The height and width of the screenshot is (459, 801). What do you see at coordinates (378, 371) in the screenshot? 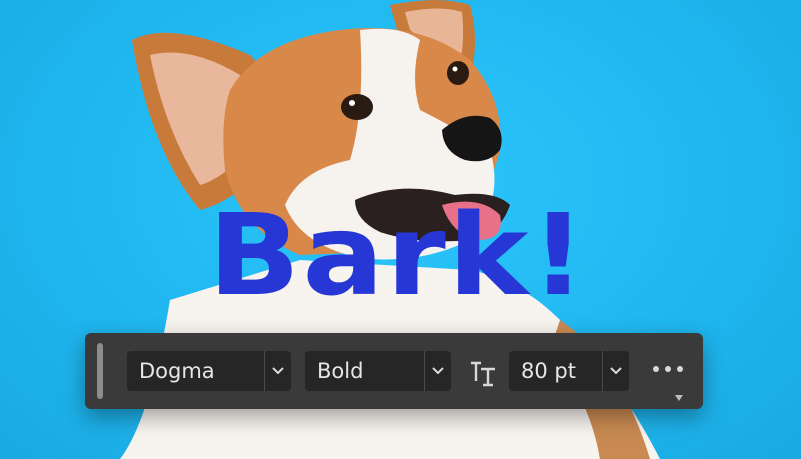
I see `font-style-dropdown: Bold` at bounding box center [378, 371].